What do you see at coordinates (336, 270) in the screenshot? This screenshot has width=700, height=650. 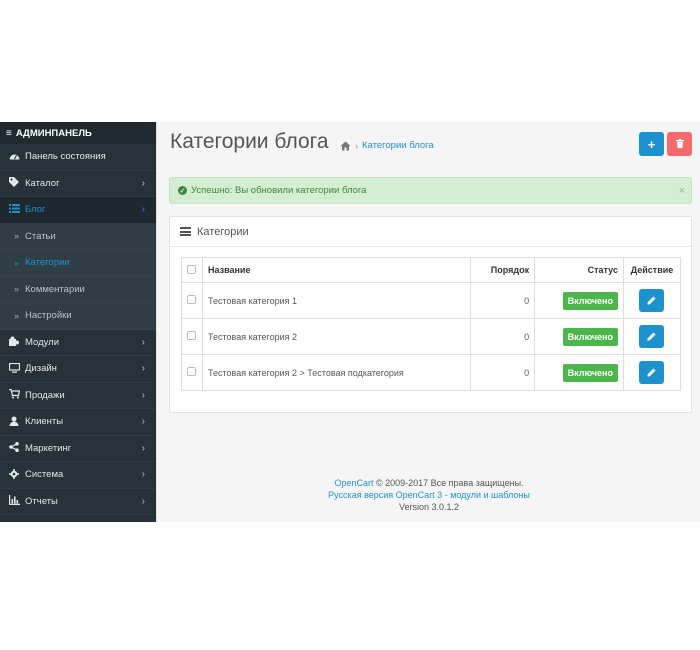 I see `column-name: Название` at bounding box center [336, 270].